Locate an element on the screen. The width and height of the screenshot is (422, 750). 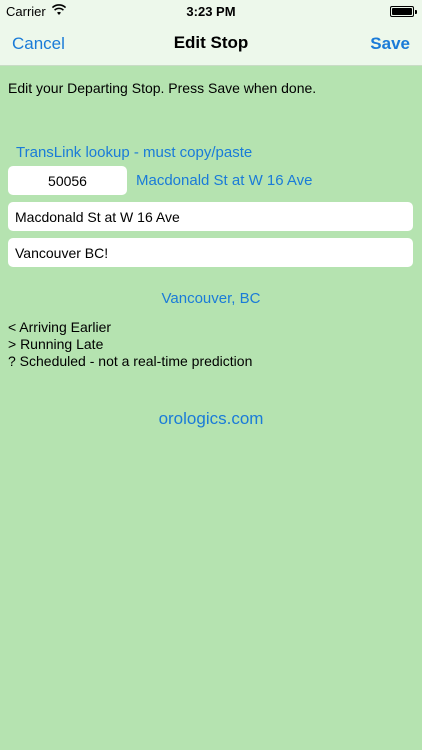
legend-scheduled: ? Scheduled - not a real-time prediction is located at coordinates (130, 361).